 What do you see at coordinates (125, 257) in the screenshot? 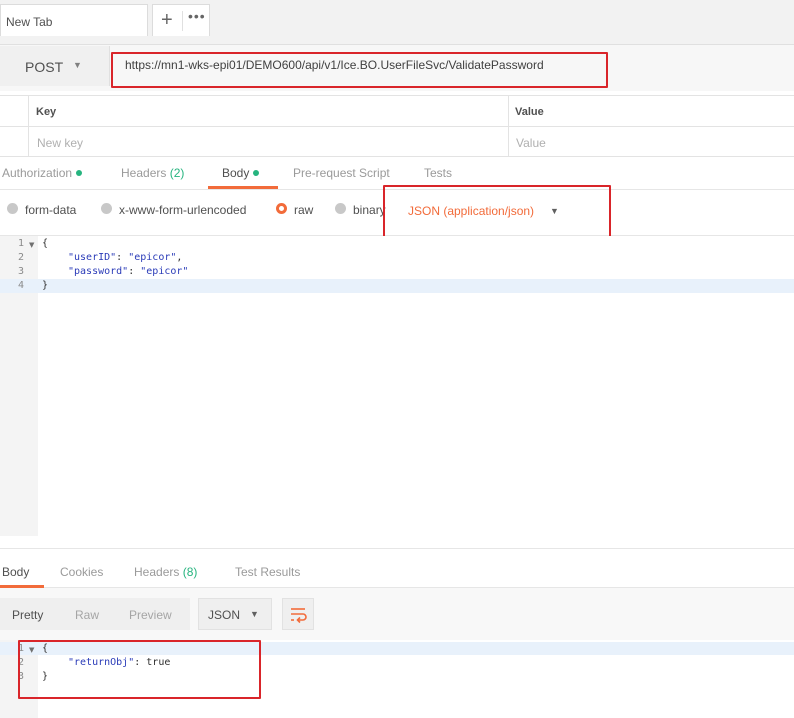
I see `code-line: "userID": "epicor",` at bounding box center [125, 257].